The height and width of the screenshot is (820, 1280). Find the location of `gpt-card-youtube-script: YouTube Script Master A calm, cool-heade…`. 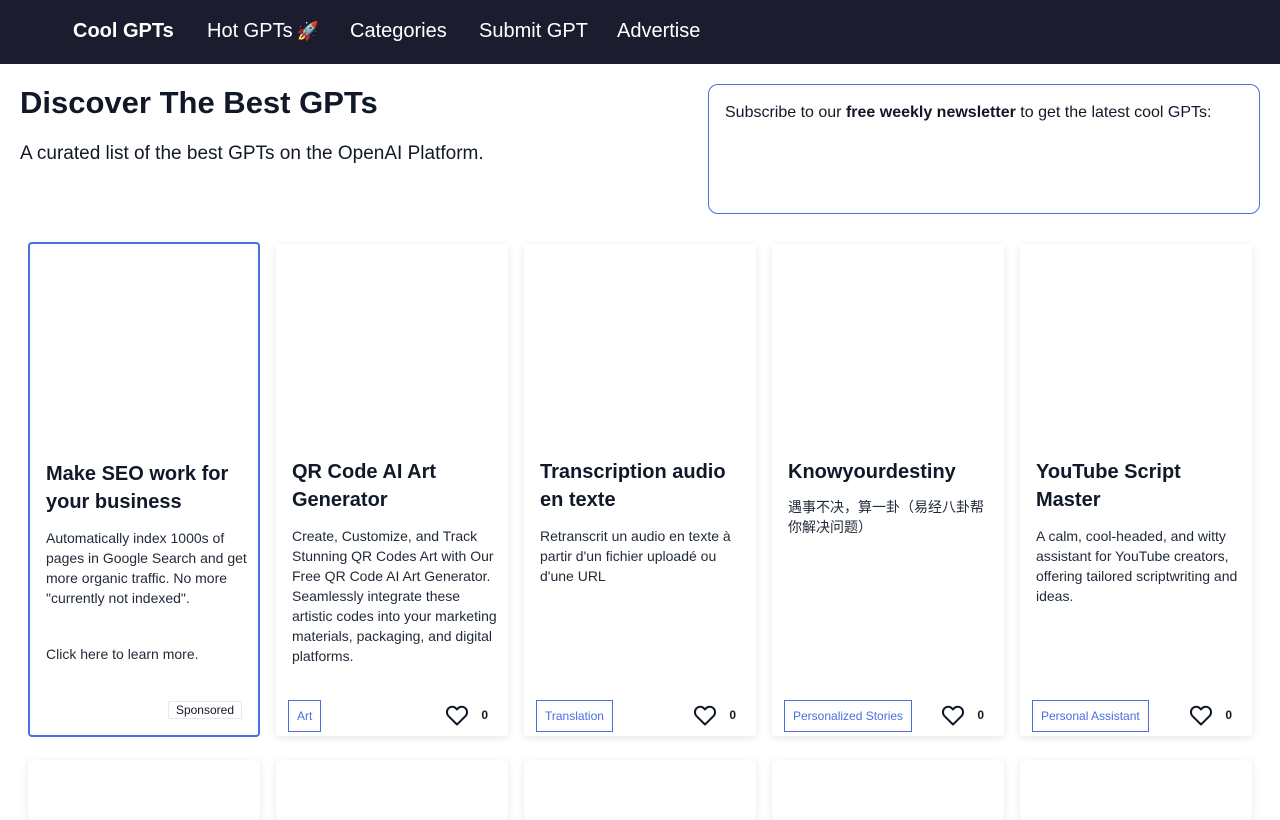

gpt-card-youtube-script: YouTube Script Master A calm, cool-heade… is located at coordinates (1136, 490).